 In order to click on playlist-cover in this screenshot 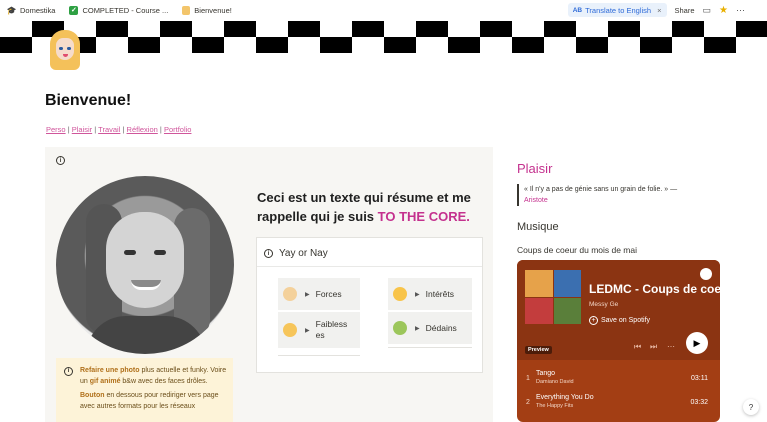, I will do `click(553, 297)`.